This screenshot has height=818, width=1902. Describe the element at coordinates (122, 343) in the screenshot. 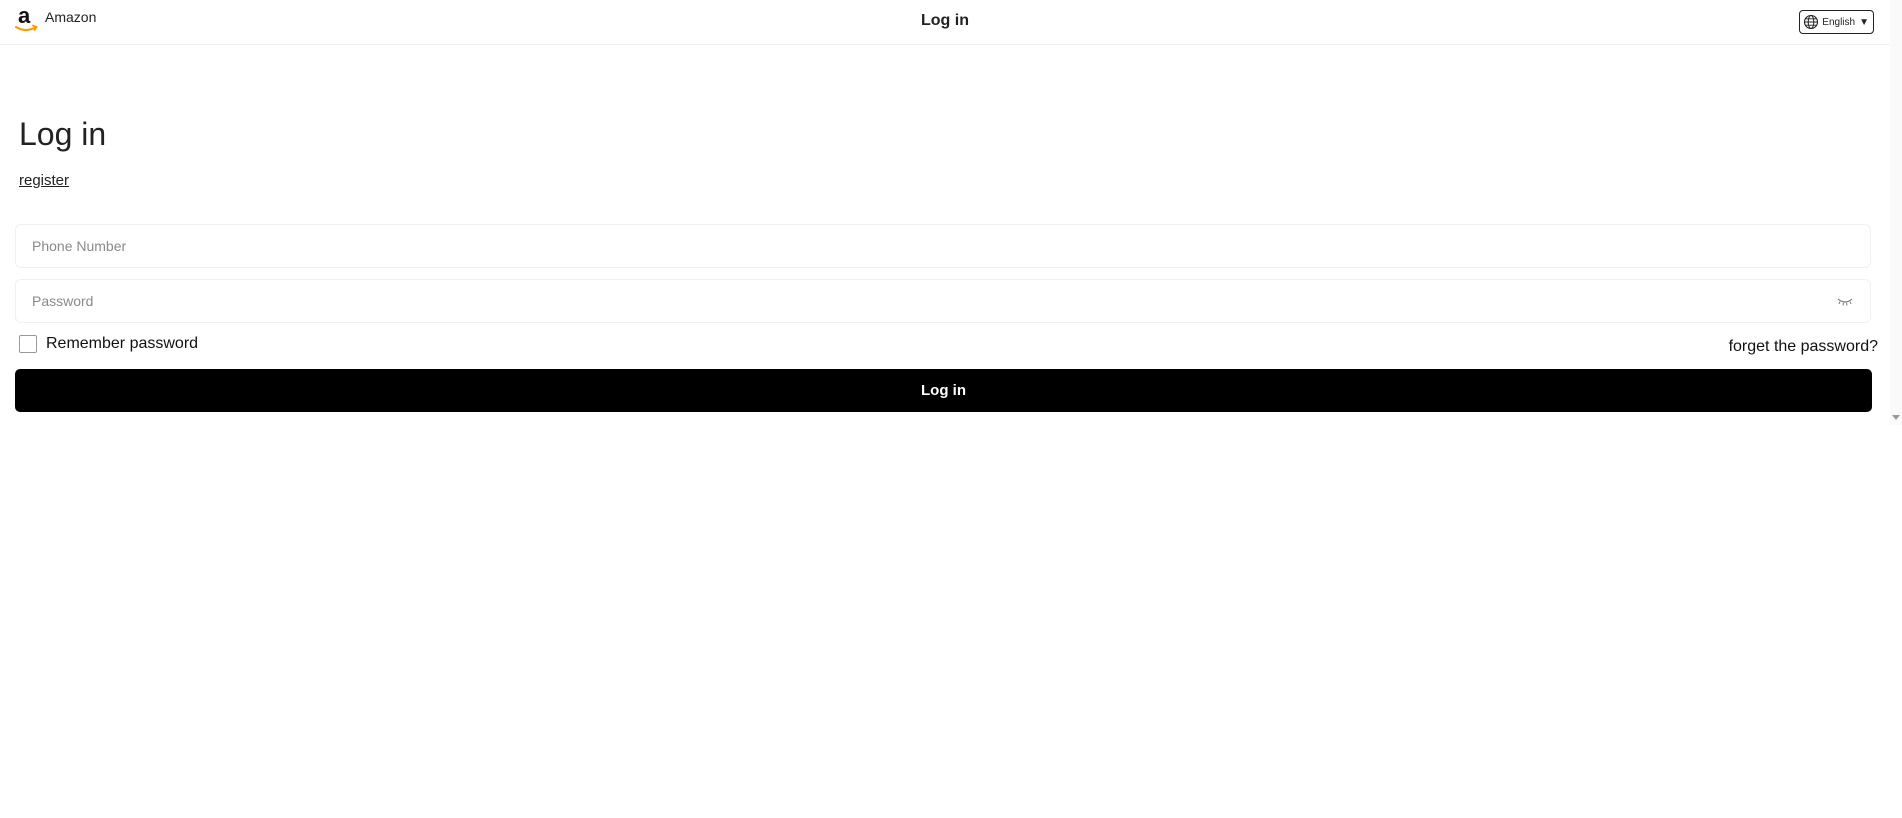

I see `remember-password-label: Remember password` at that location.